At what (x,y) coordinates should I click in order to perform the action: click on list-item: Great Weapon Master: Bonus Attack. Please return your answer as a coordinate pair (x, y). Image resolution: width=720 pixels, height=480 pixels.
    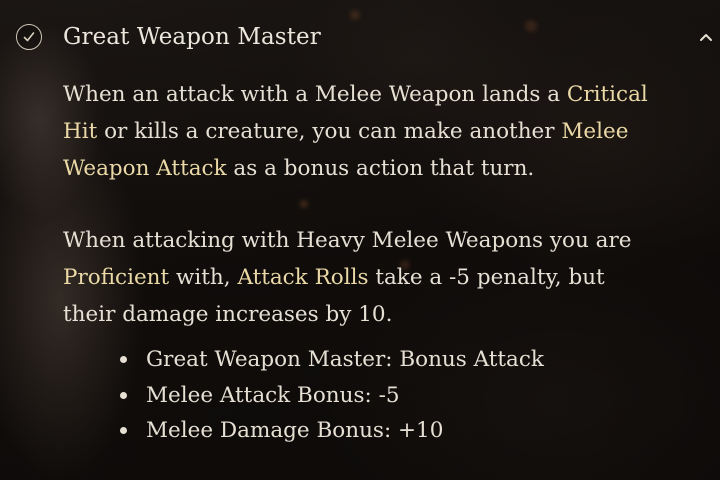
    Looking at the image, I should click on (332, 360).